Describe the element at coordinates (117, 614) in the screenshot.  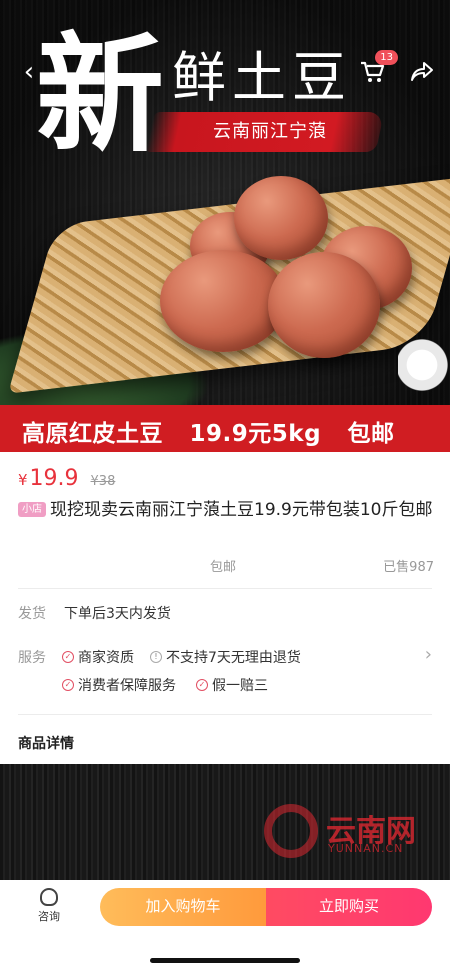
I see `delivery-text: 下单后3天内发货` at that location.